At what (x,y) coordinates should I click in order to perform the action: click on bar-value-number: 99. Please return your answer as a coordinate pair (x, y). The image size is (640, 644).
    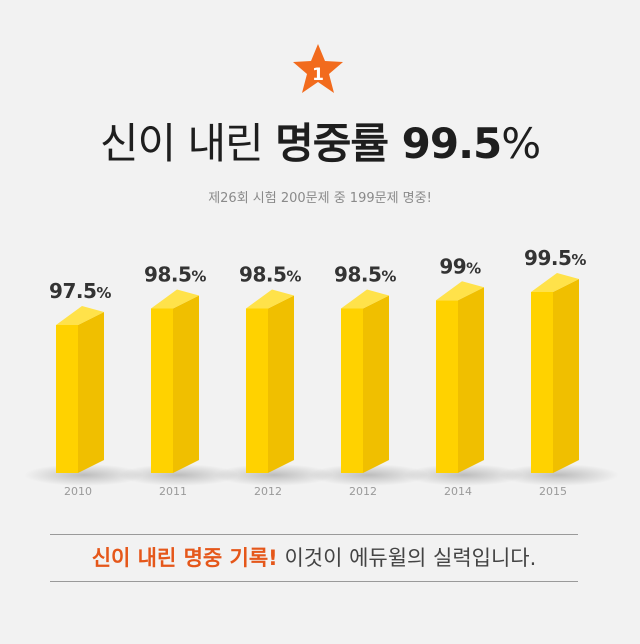
    Looking at the image, I should click on (452, 266).